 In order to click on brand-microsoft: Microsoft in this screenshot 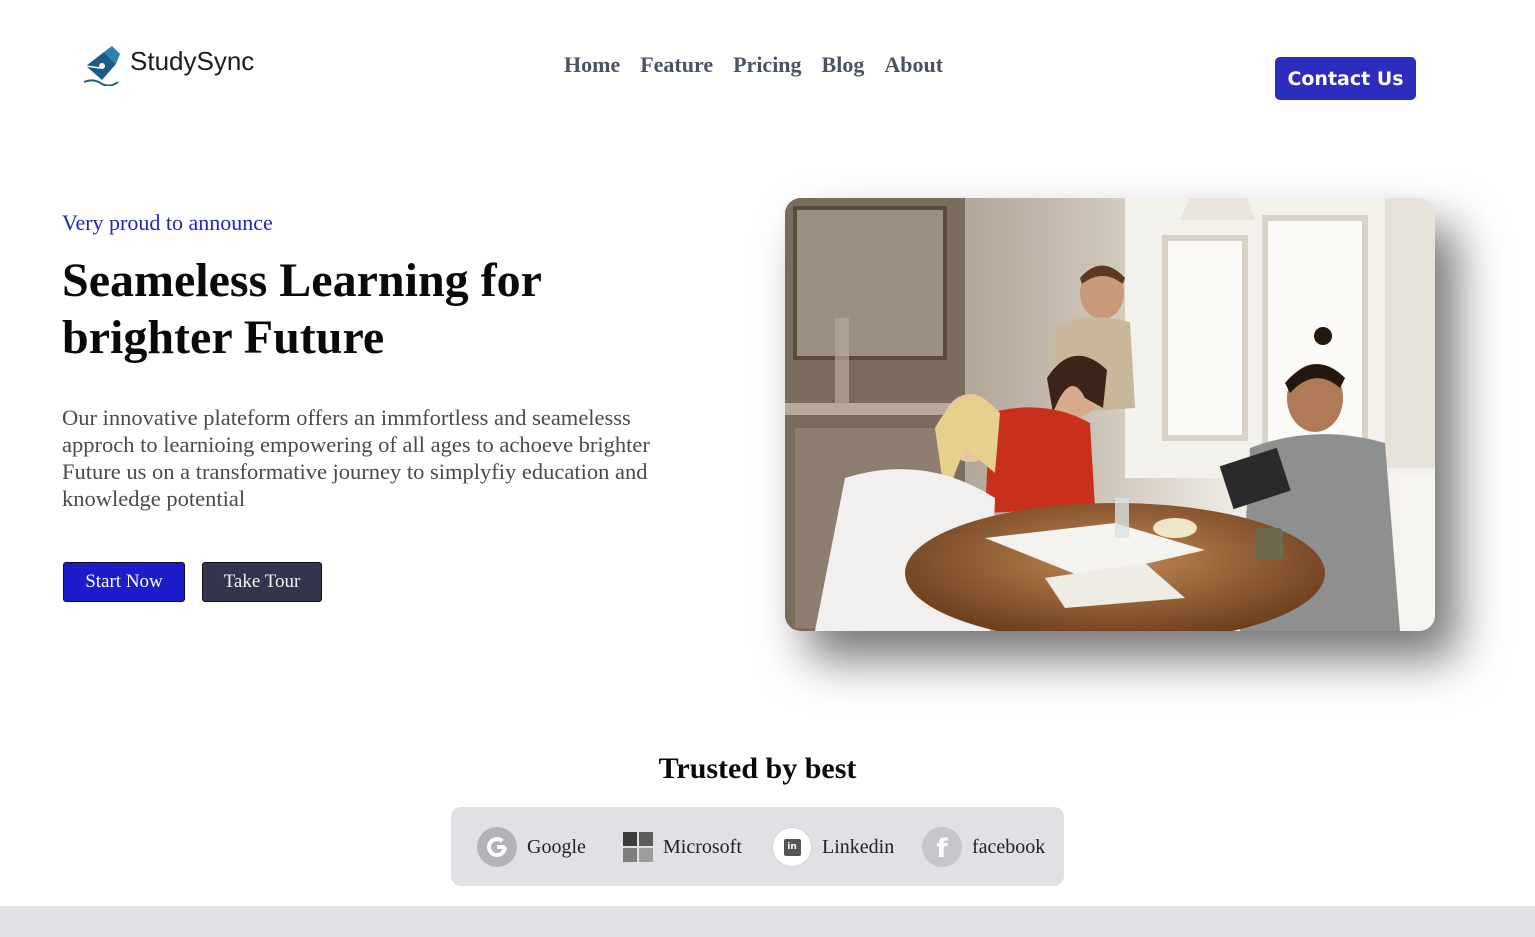, I will do `click(682, 847)`.